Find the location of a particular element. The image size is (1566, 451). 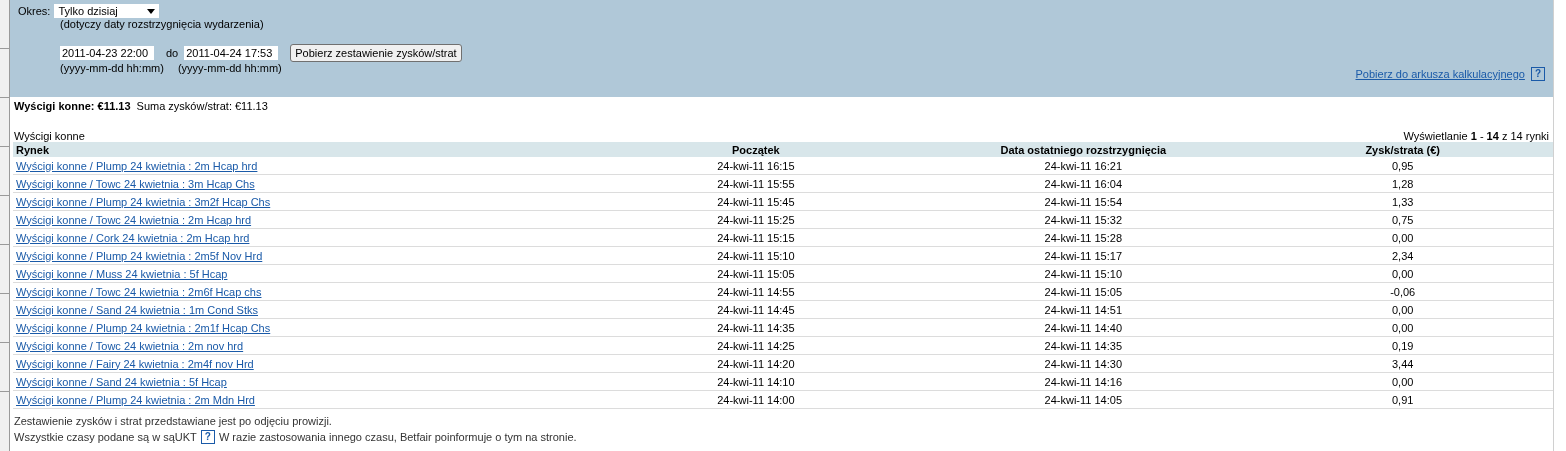

table-cell: 0,75 is located at coordinates (1403, 219).